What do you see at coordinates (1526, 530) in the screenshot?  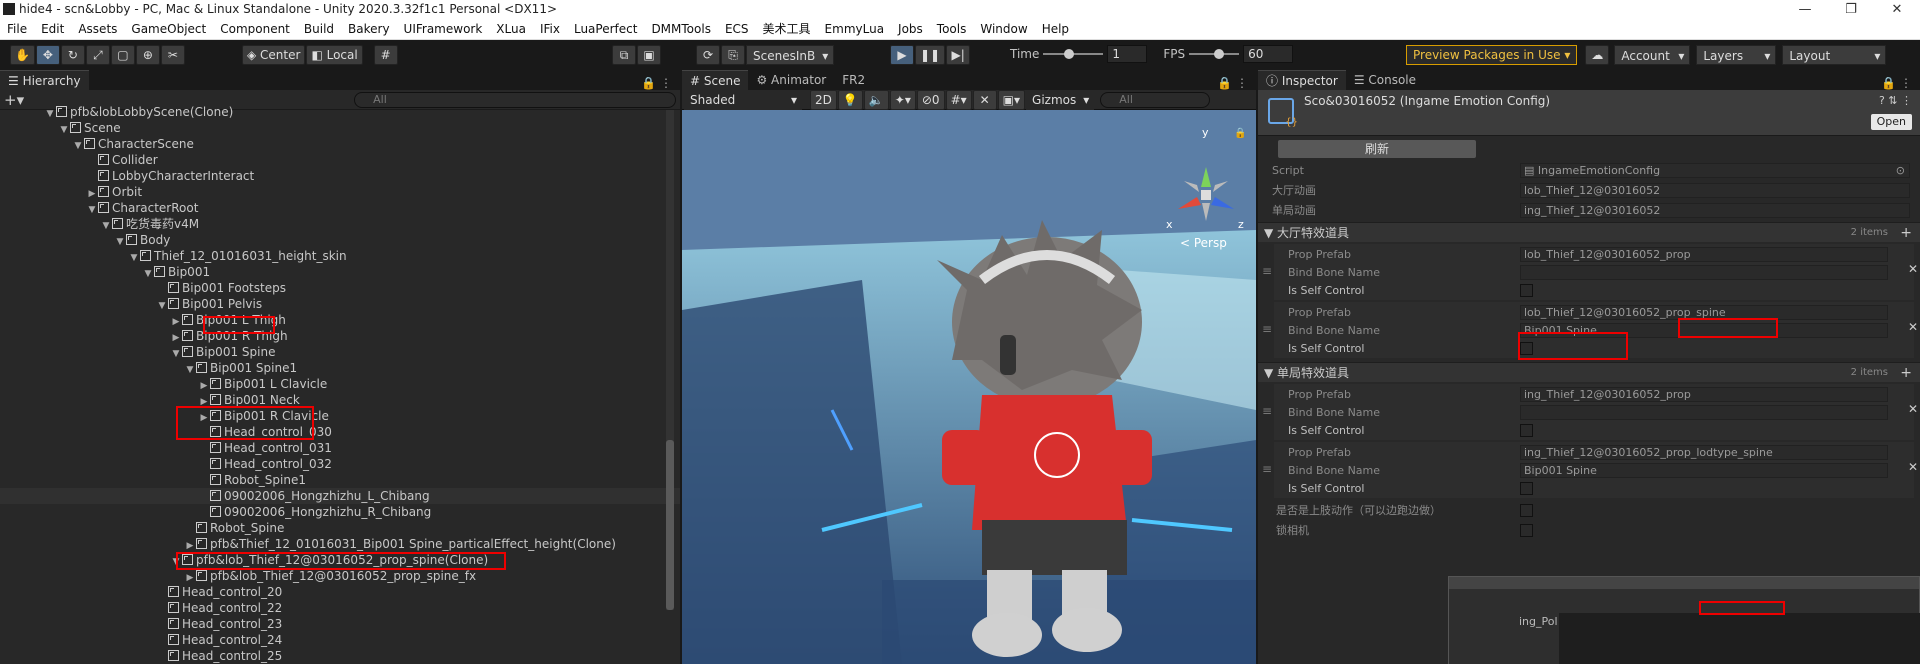 I see `lock-cam-checkbox` at bounding box center [1526, 530].